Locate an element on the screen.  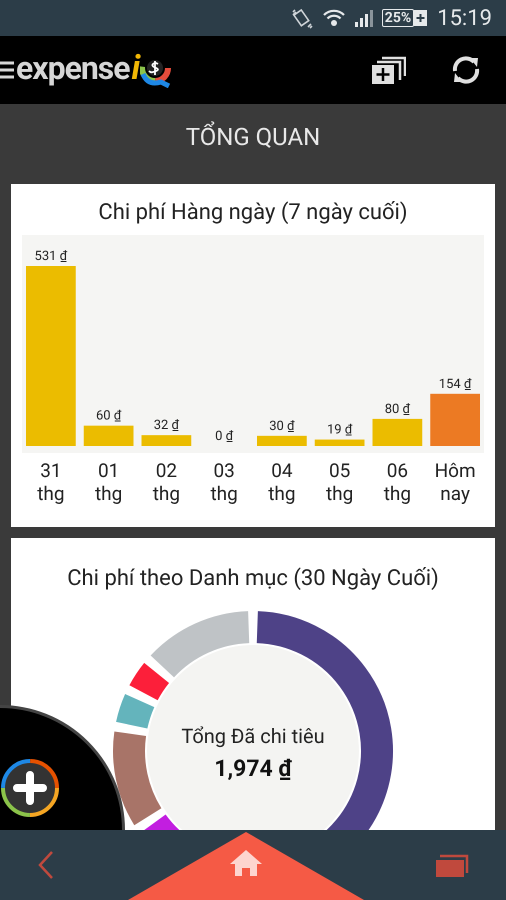
refresh-icon is located at coordinates (466, 70).